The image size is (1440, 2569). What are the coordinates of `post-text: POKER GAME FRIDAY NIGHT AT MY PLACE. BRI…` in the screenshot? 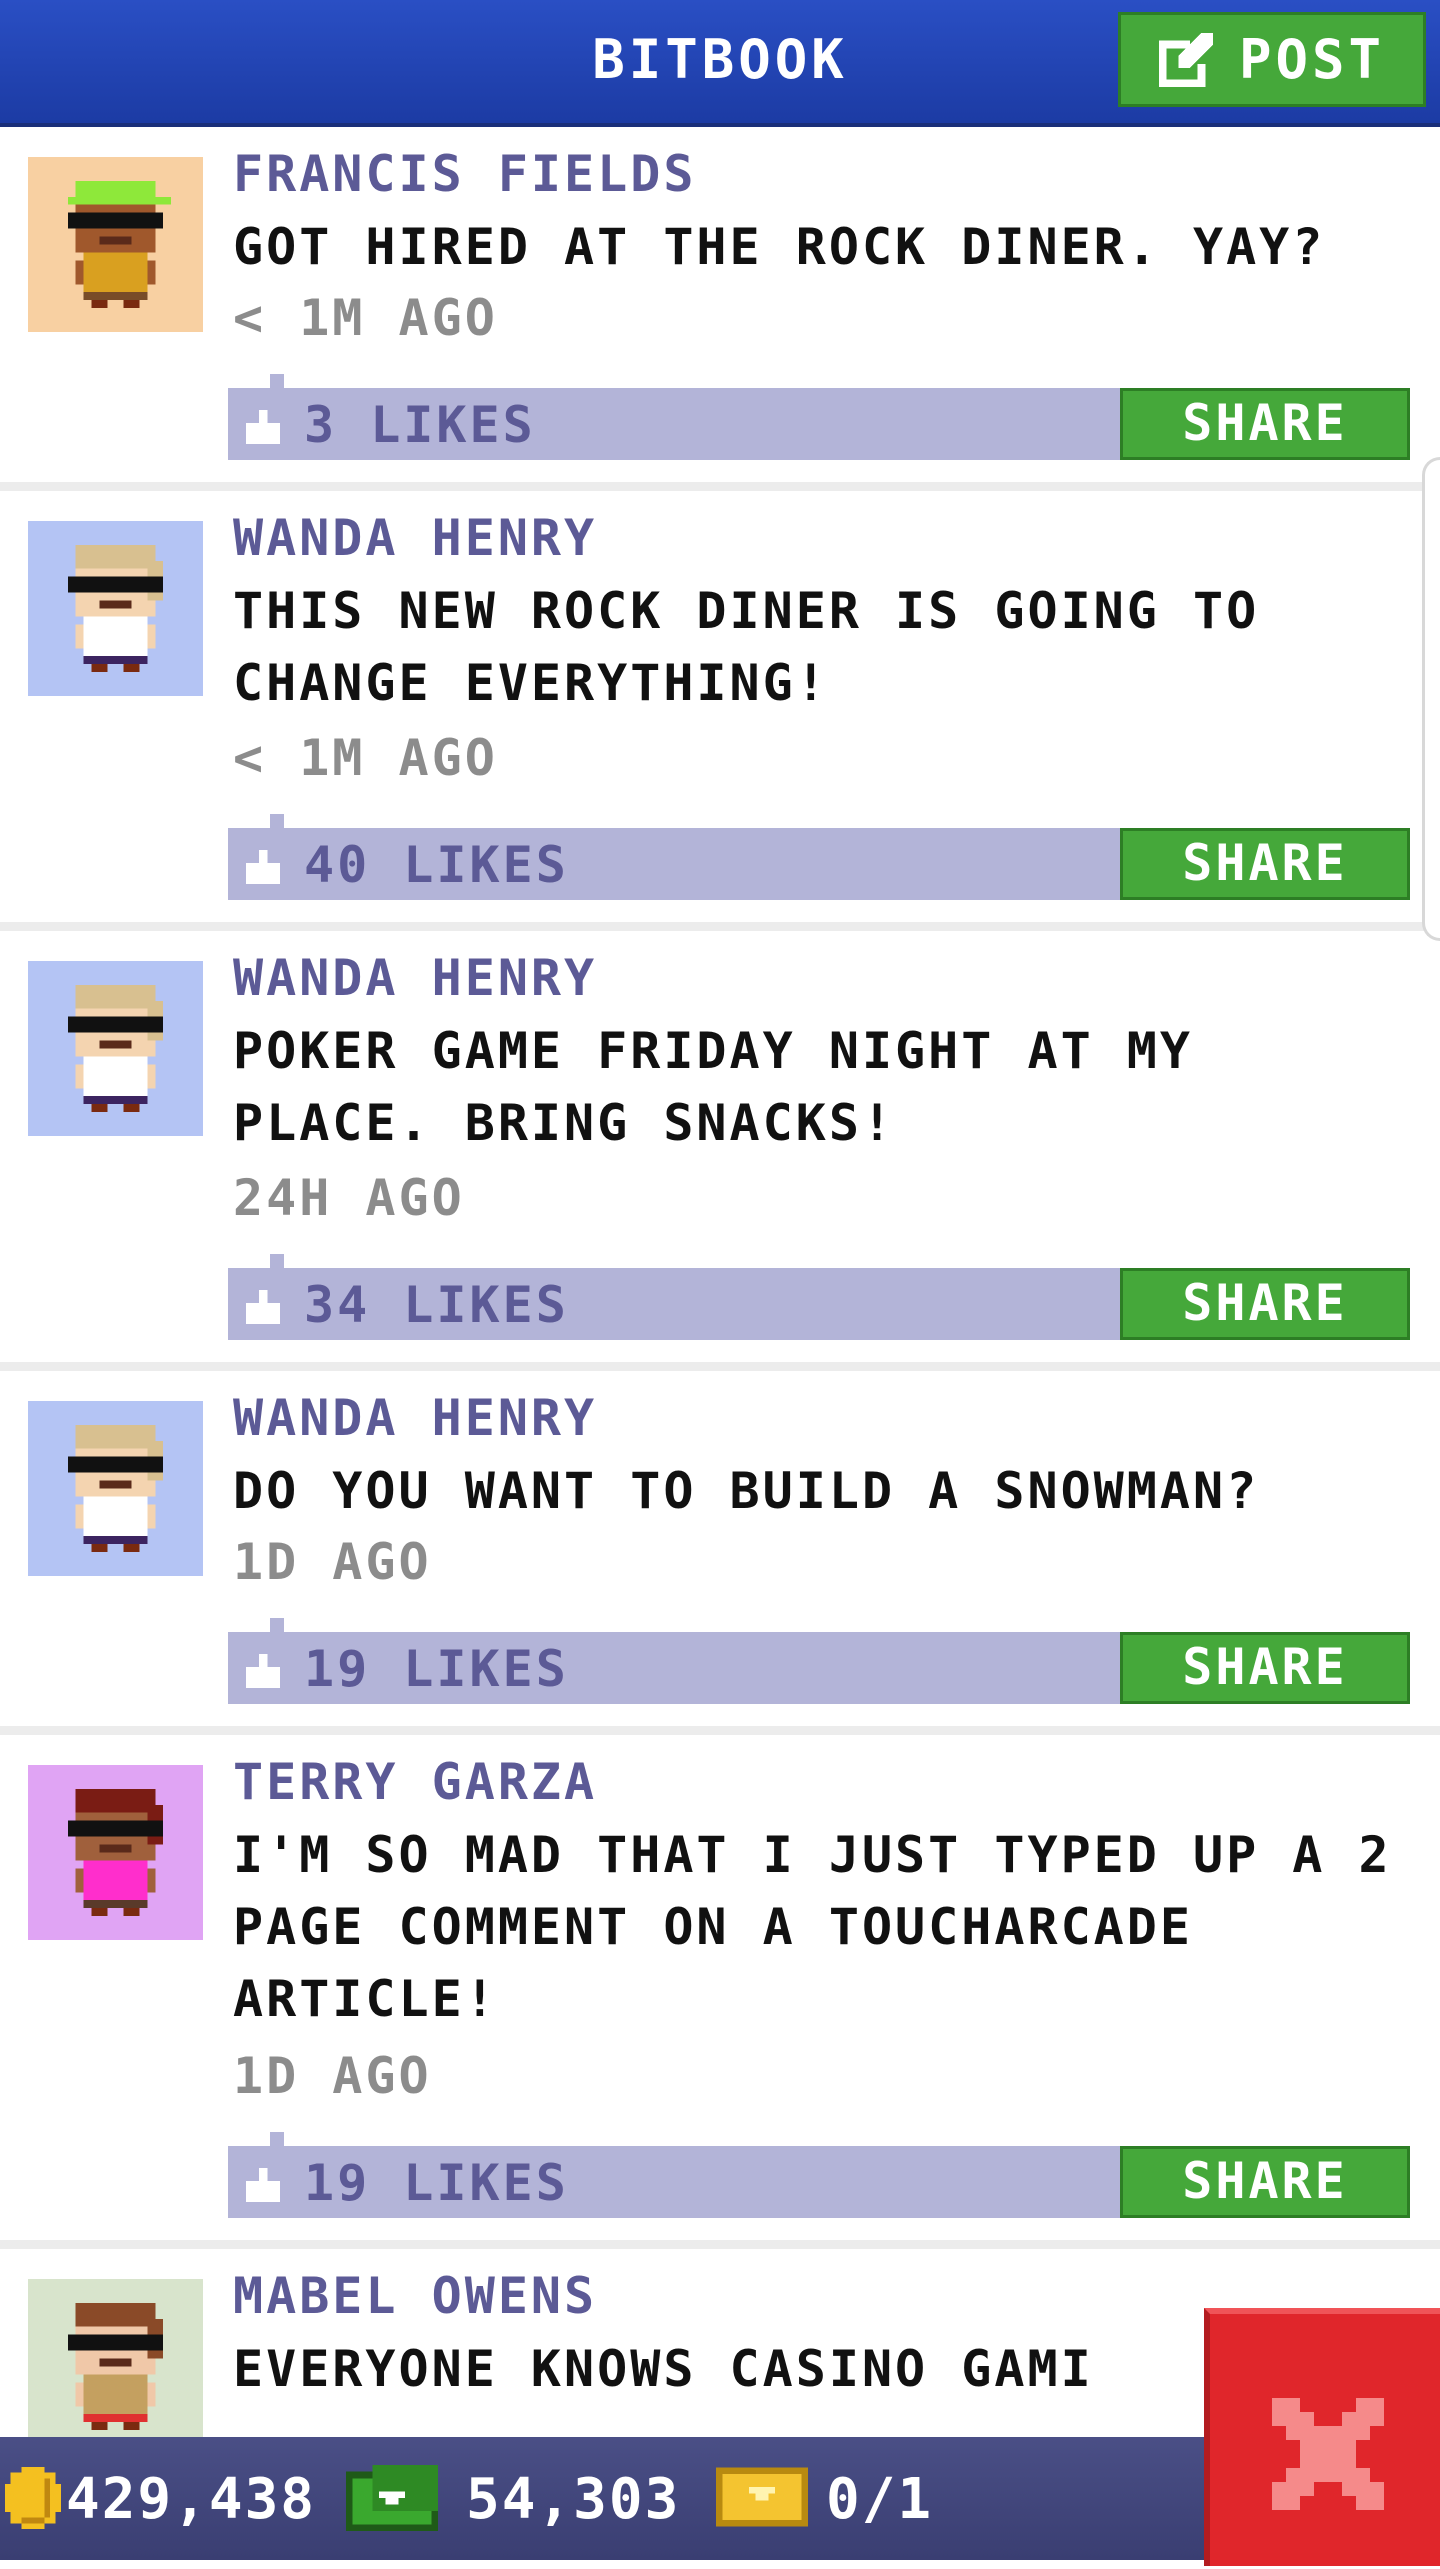 It's located at (713, 1087).